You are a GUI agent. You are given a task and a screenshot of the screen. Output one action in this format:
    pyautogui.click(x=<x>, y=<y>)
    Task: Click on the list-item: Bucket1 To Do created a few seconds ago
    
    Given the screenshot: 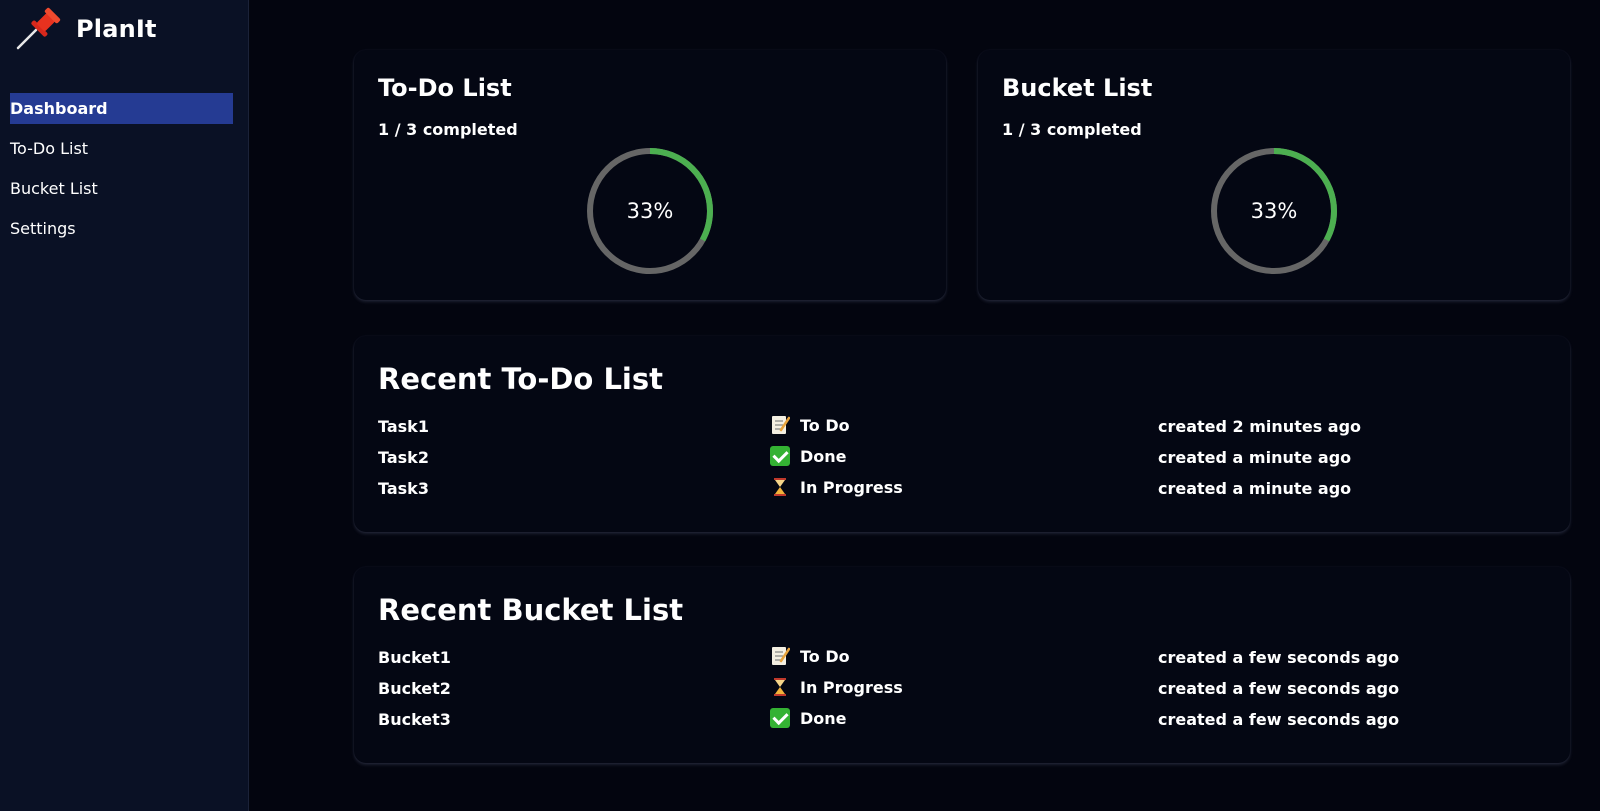 What is the action you would take?
    pyautogui.click(x=963, y=658)
    